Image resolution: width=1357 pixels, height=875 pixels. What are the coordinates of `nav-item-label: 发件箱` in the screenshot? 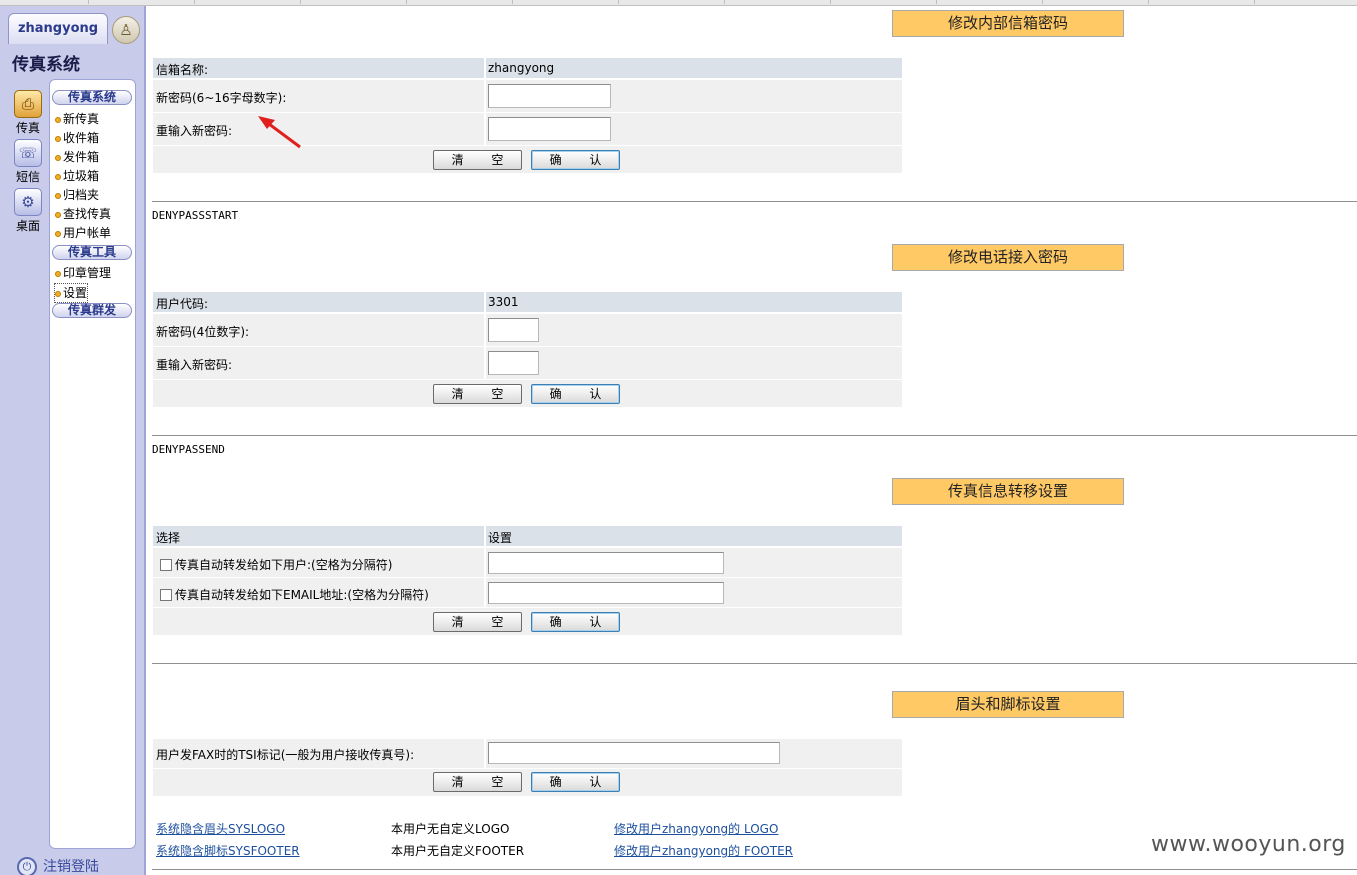 It's located at (81, 157).